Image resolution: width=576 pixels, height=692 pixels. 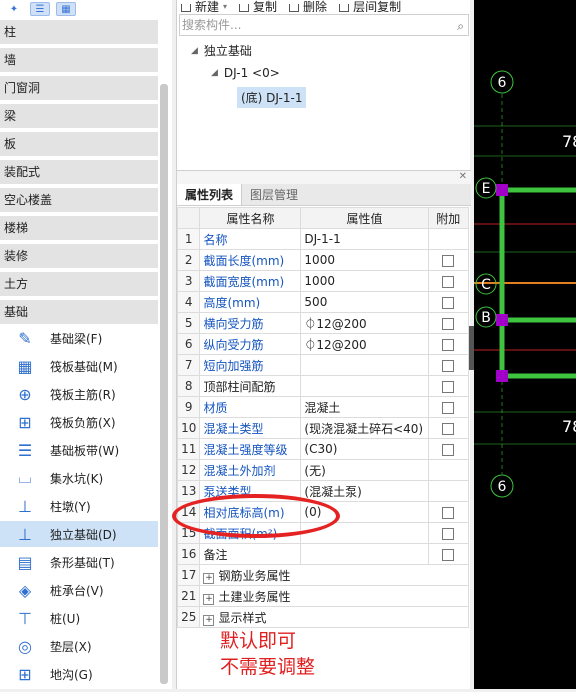 What do you see at coordinates (70, 506) in the screenshot?
I see `nav-item-label: 柱墩(Y)` at bounding box center [70, 506].